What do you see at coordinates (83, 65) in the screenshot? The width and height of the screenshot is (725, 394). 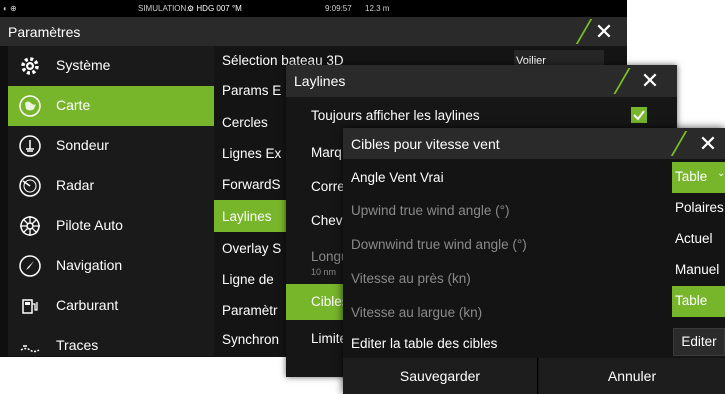 I see `sidebar-item-label: Système` at bounding box center [83, 65].